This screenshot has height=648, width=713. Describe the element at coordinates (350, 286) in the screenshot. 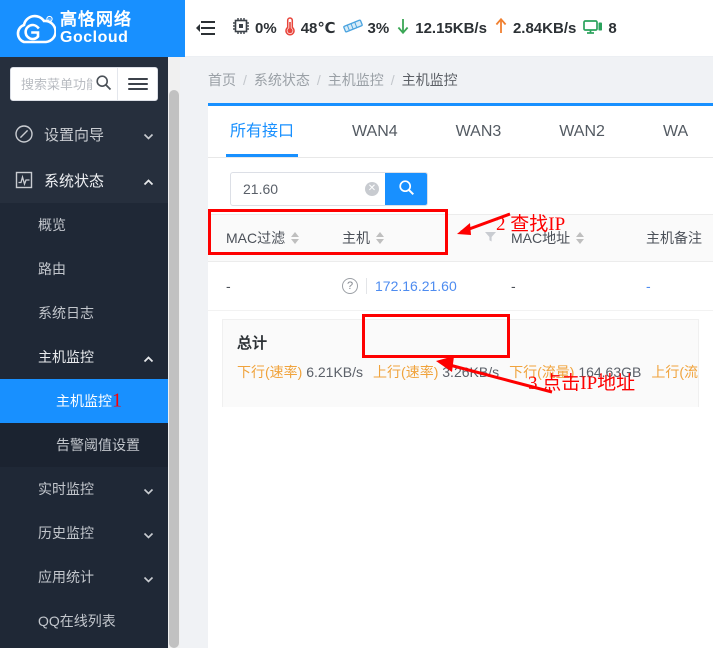

I see `question-circle-icon: ?` at that location.